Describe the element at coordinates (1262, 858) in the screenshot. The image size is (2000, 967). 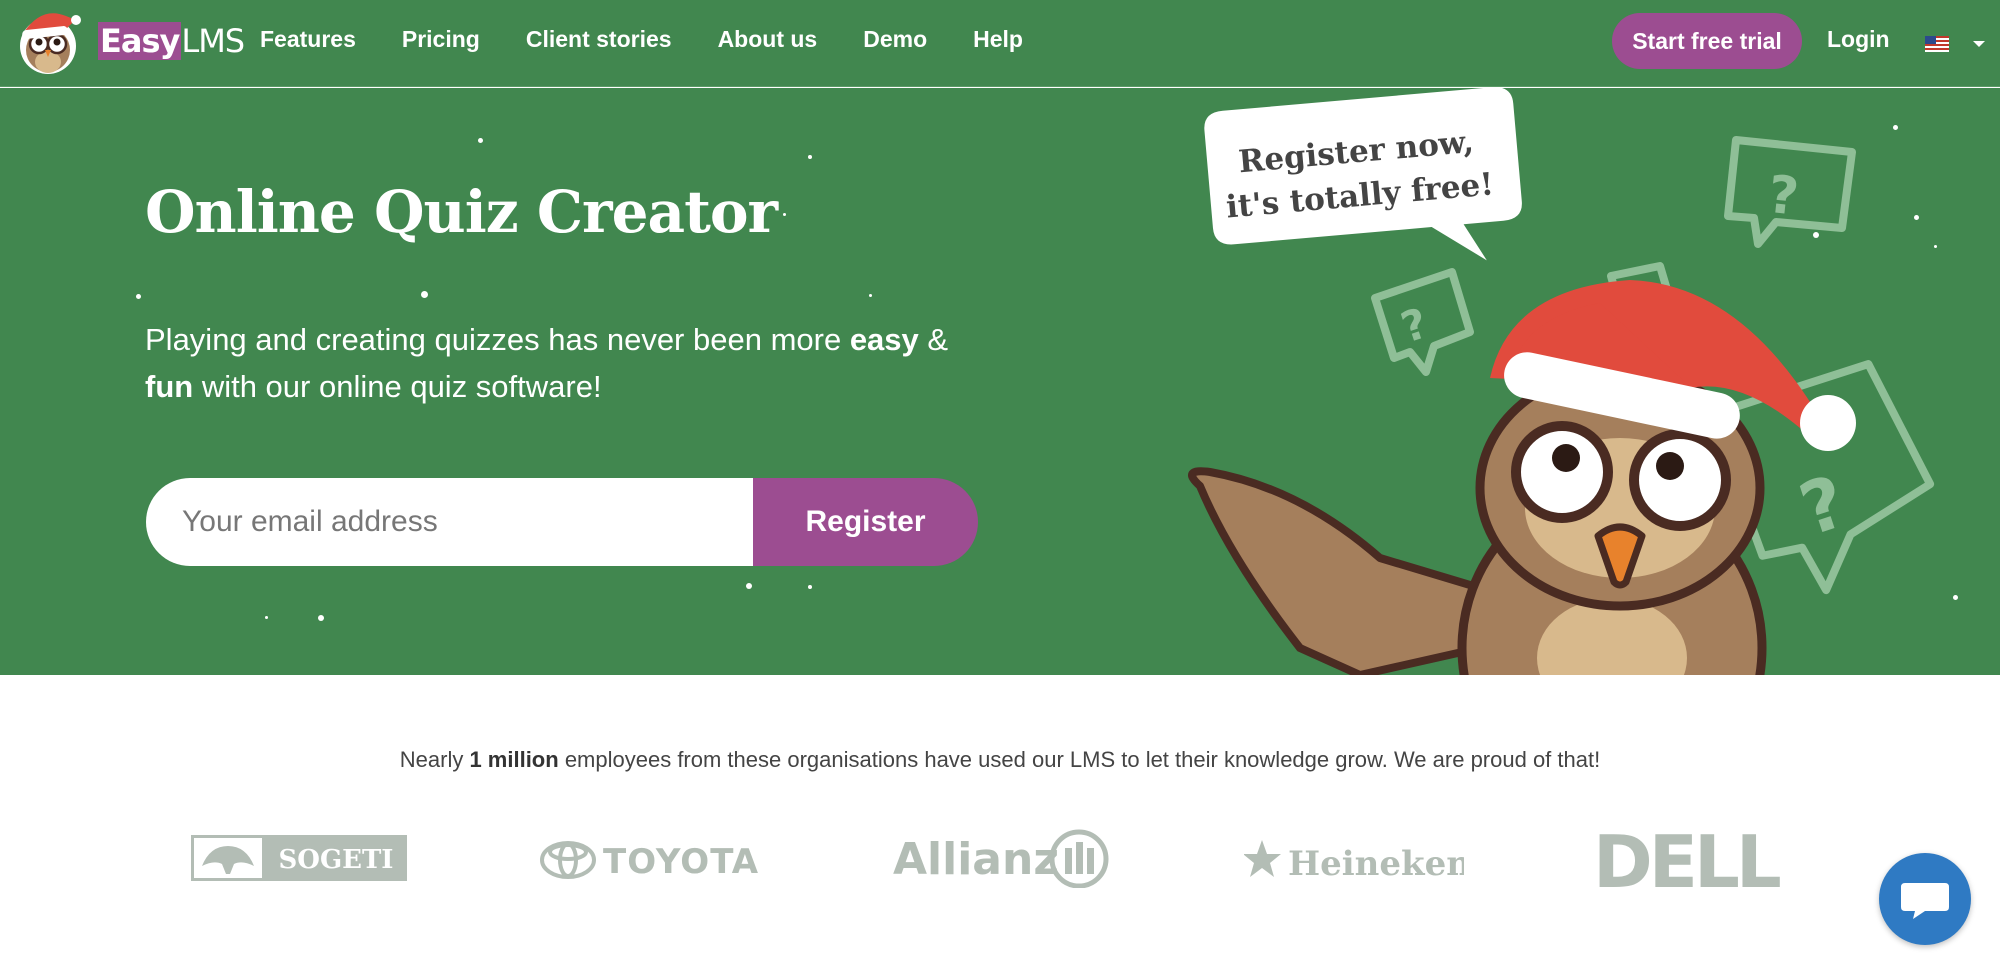
I see `star-icon` at that location.